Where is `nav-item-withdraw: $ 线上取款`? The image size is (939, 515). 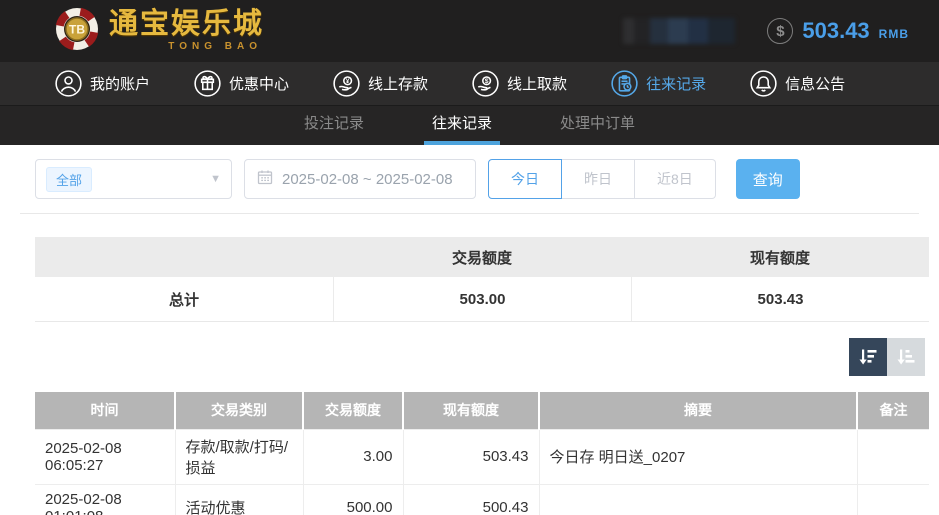
nav-item-withdraw: $ 线上取款 is located at coordinates (519, 83).